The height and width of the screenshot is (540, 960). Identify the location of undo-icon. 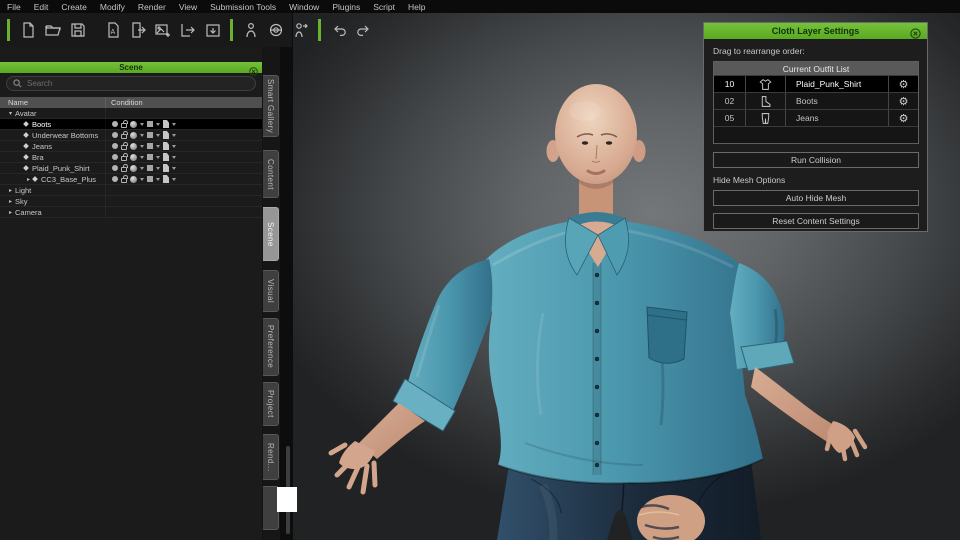
(338, 30).